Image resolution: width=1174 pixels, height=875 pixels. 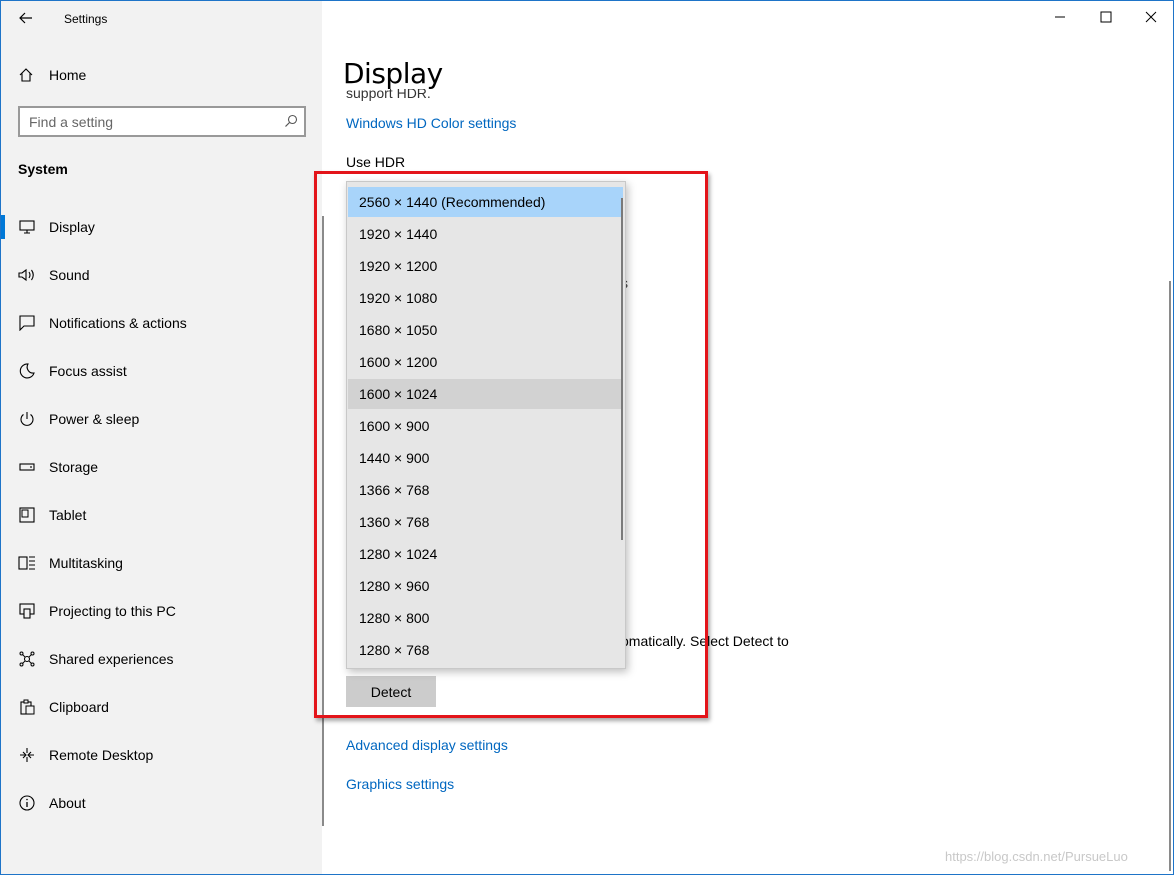 I want to click on resolution-option: 1600 × 900, so click(x=485, y=426).